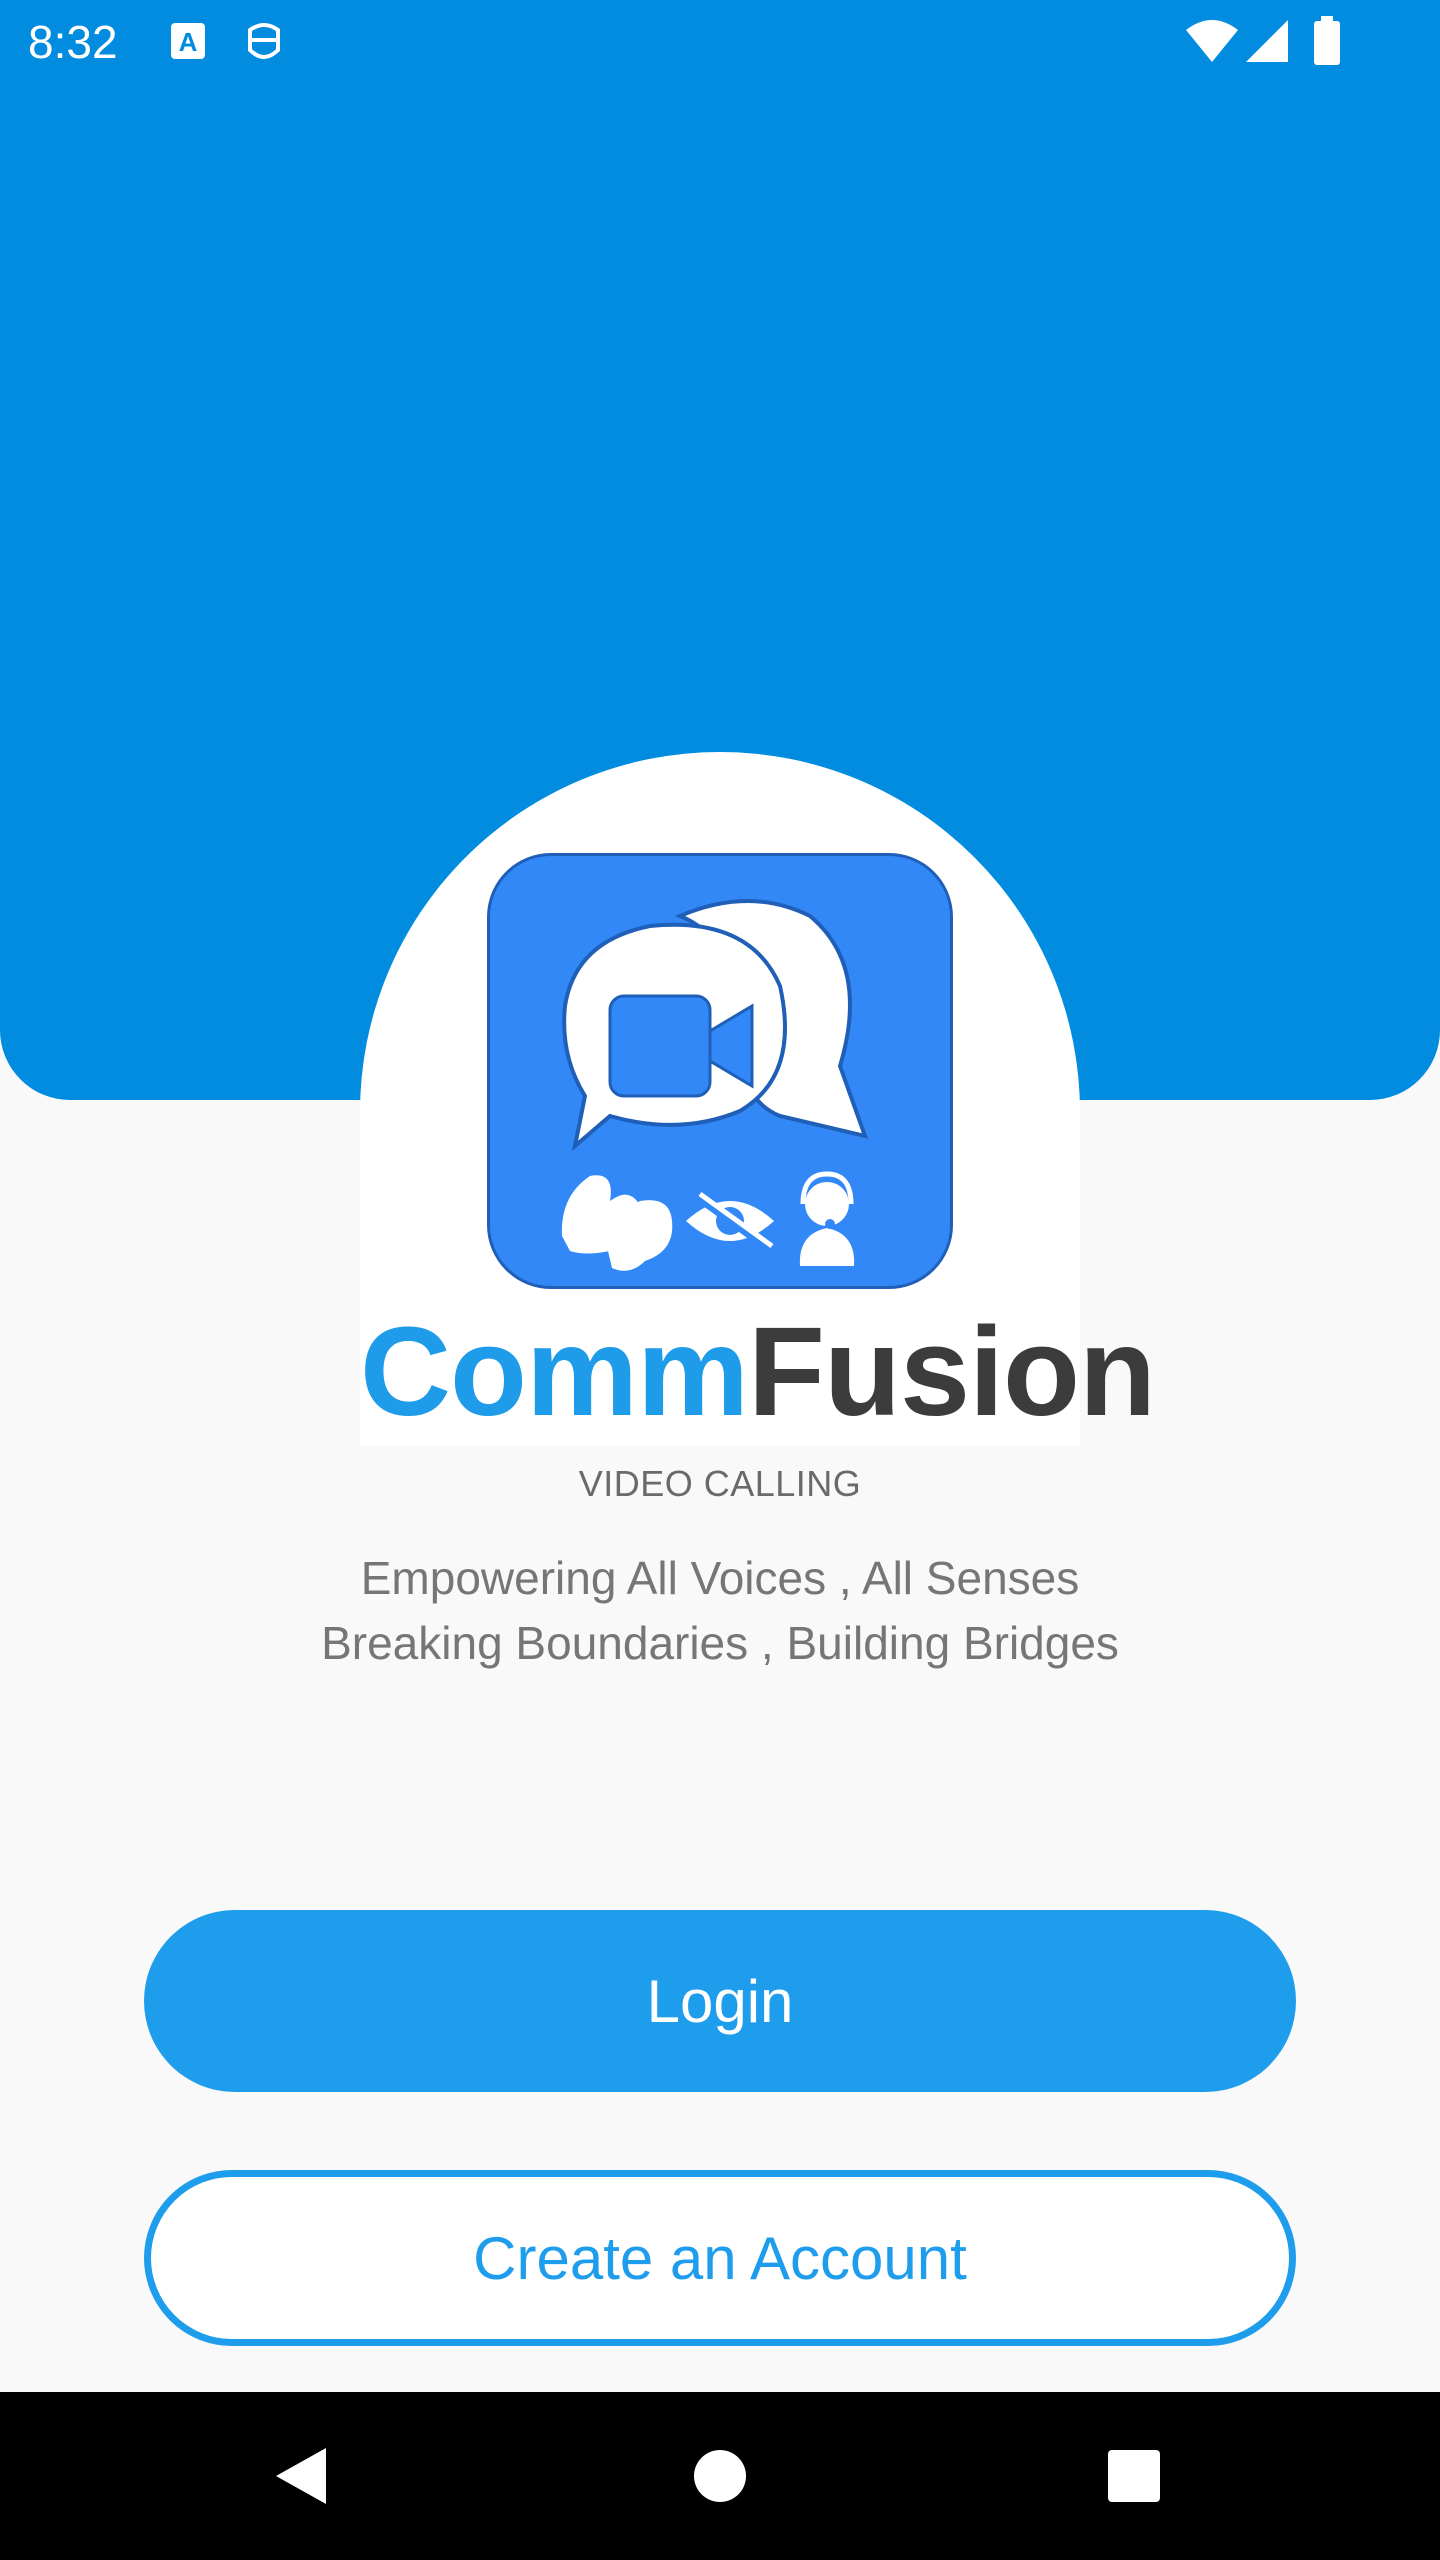  I want to click on tagline-line1: Empowering All Voices , All Senses, so click(720, 1578).